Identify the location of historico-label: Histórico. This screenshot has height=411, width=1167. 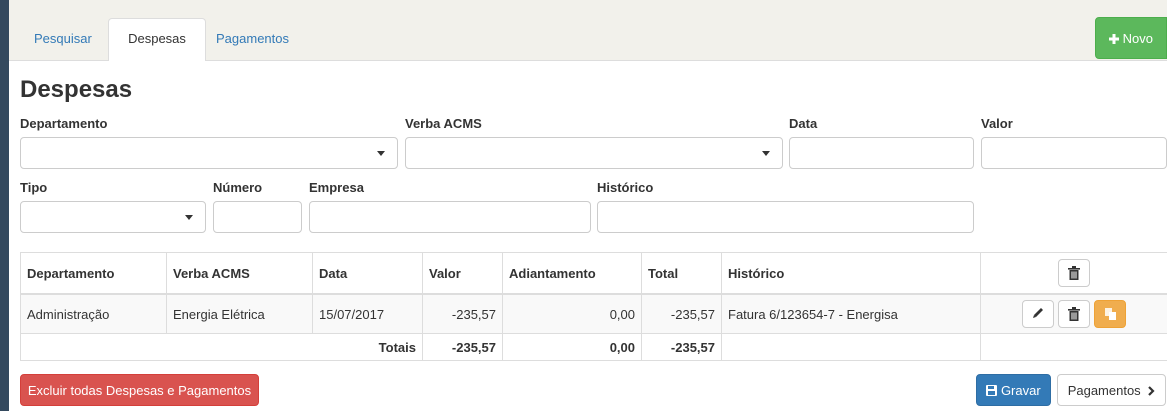
(625, 187).